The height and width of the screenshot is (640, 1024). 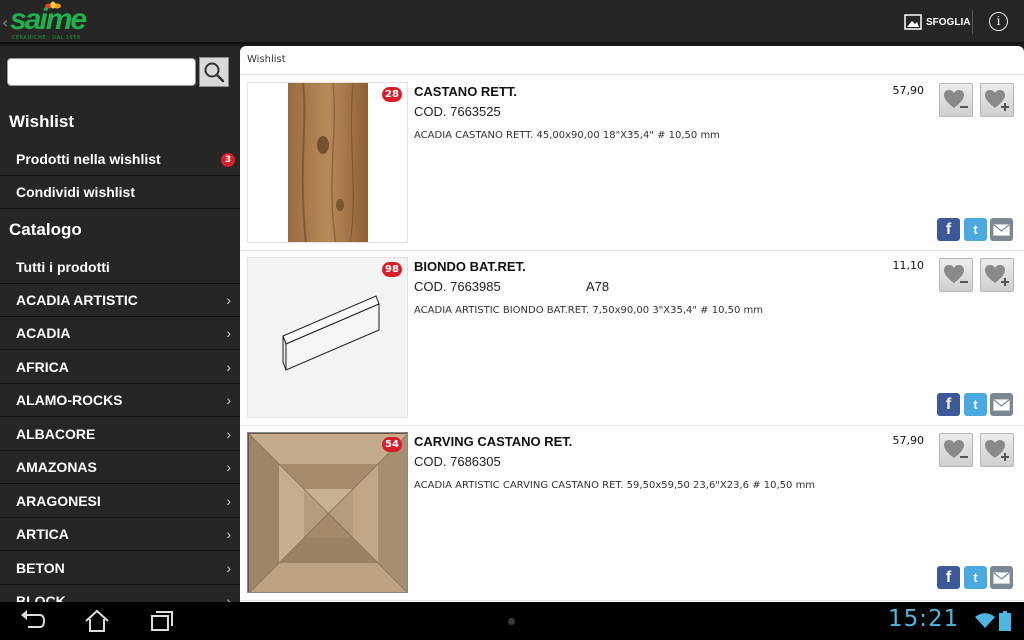 I want to click on sidebar-item-wishlist-products: Prodotti nella wishlist 3, so click(x=120, y=159).